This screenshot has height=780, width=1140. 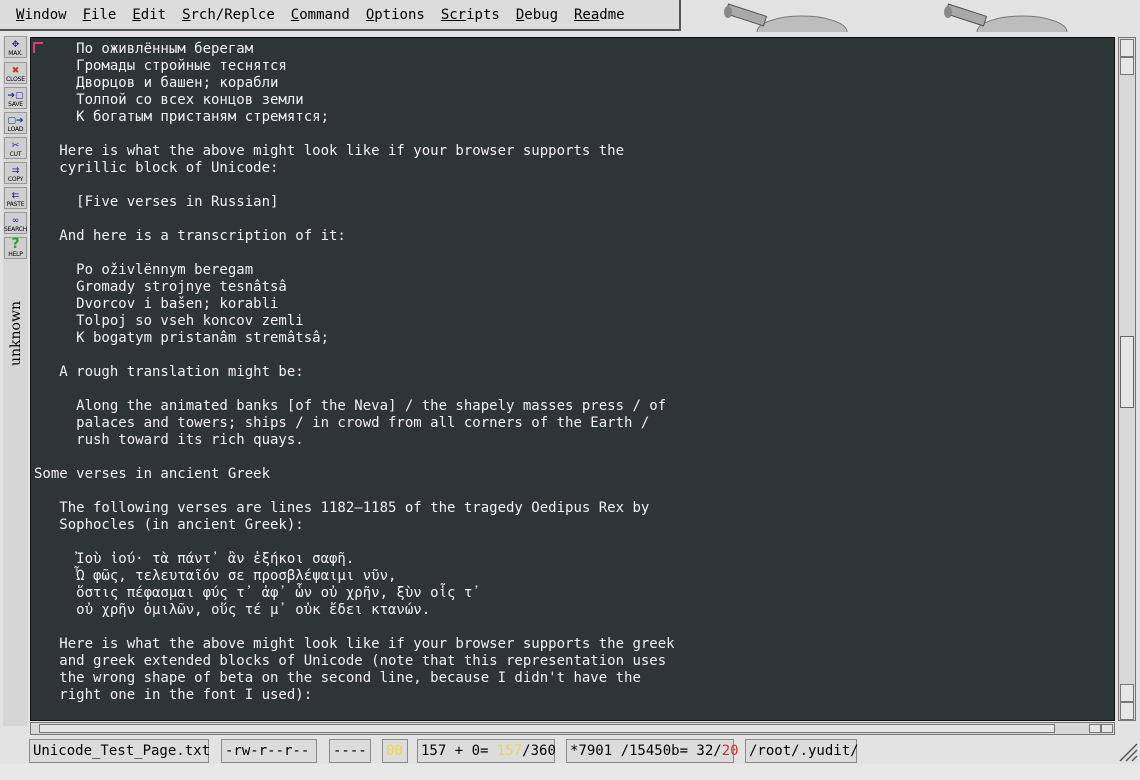 What do you see at coordinates (194, 559) in the screenshot?
I see `editor-line: Ἰοὺ ἰού· τὰ πάντ᾽ ἂν ἐξήκοι σαφῆ.` at bounding box center [194, 559].